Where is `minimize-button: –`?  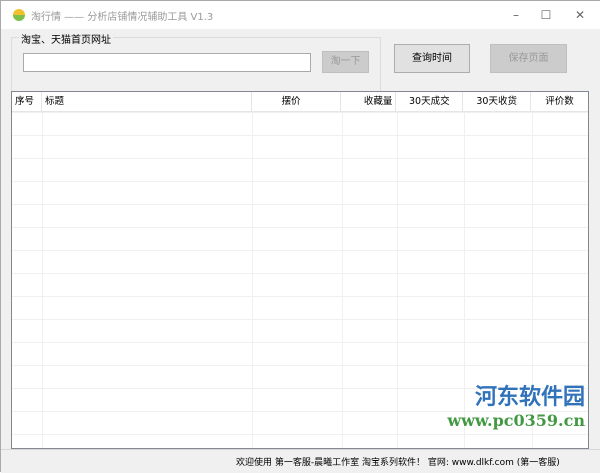
minimize-button: – is located at coordinates (516, 15).